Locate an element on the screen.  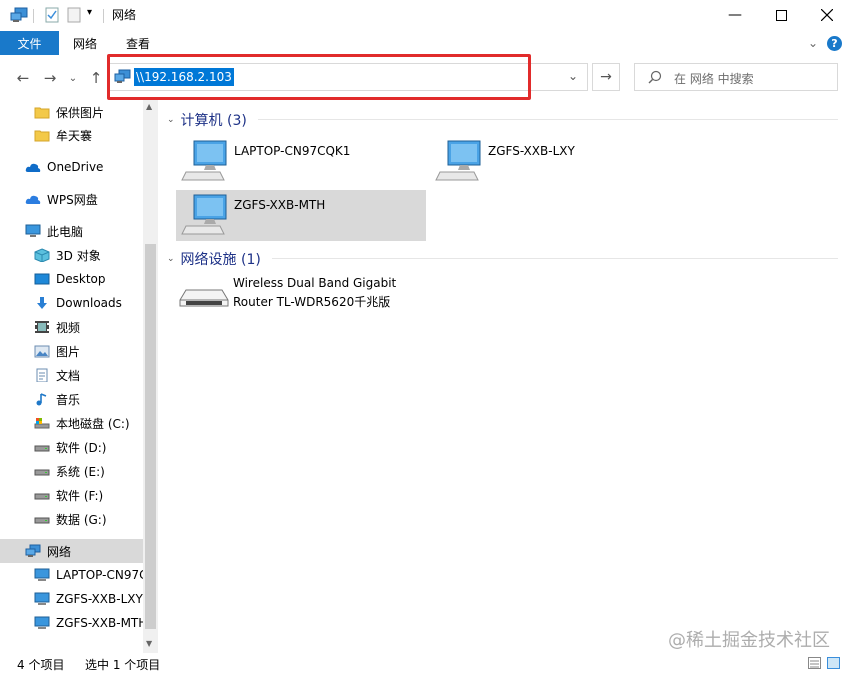
sidebar-item-drive-e: 系统 (E:) is located at coordinates (71, 471).